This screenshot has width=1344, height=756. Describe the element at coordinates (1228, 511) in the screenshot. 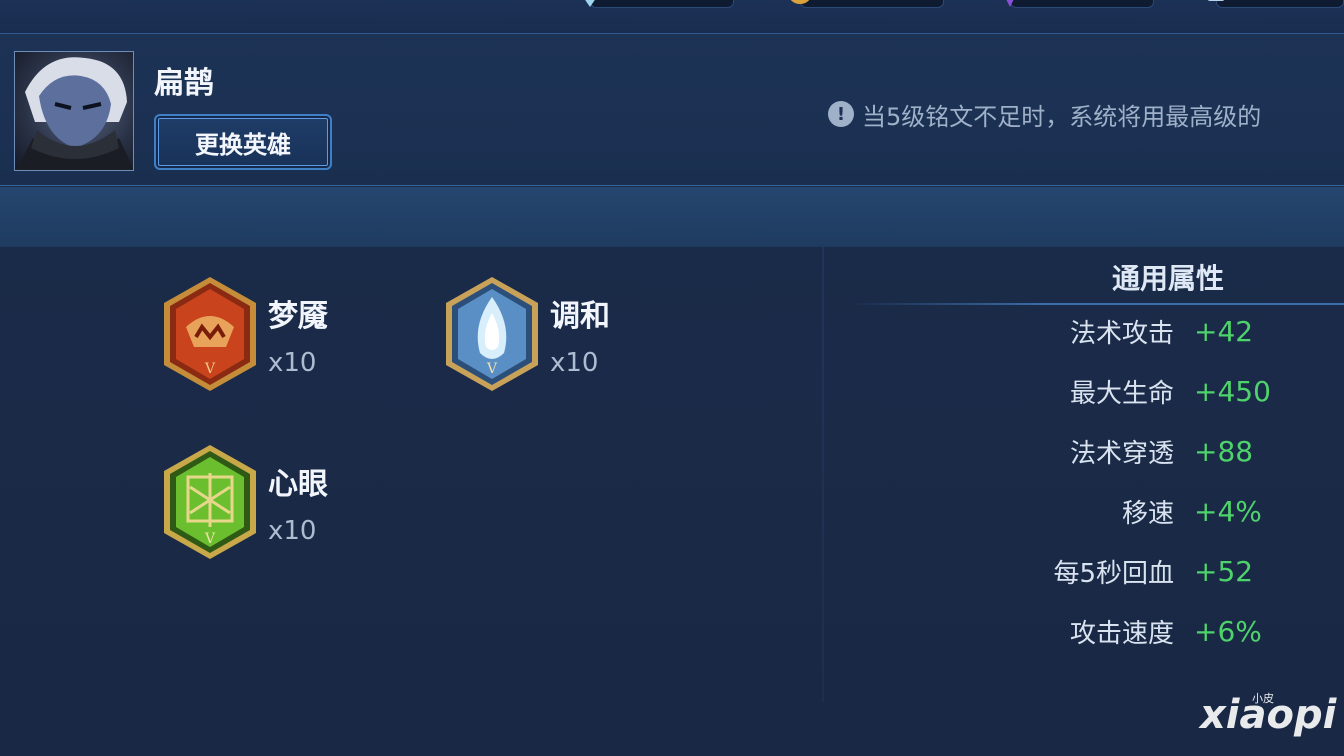

I see `stat-value: +4%` at that location.